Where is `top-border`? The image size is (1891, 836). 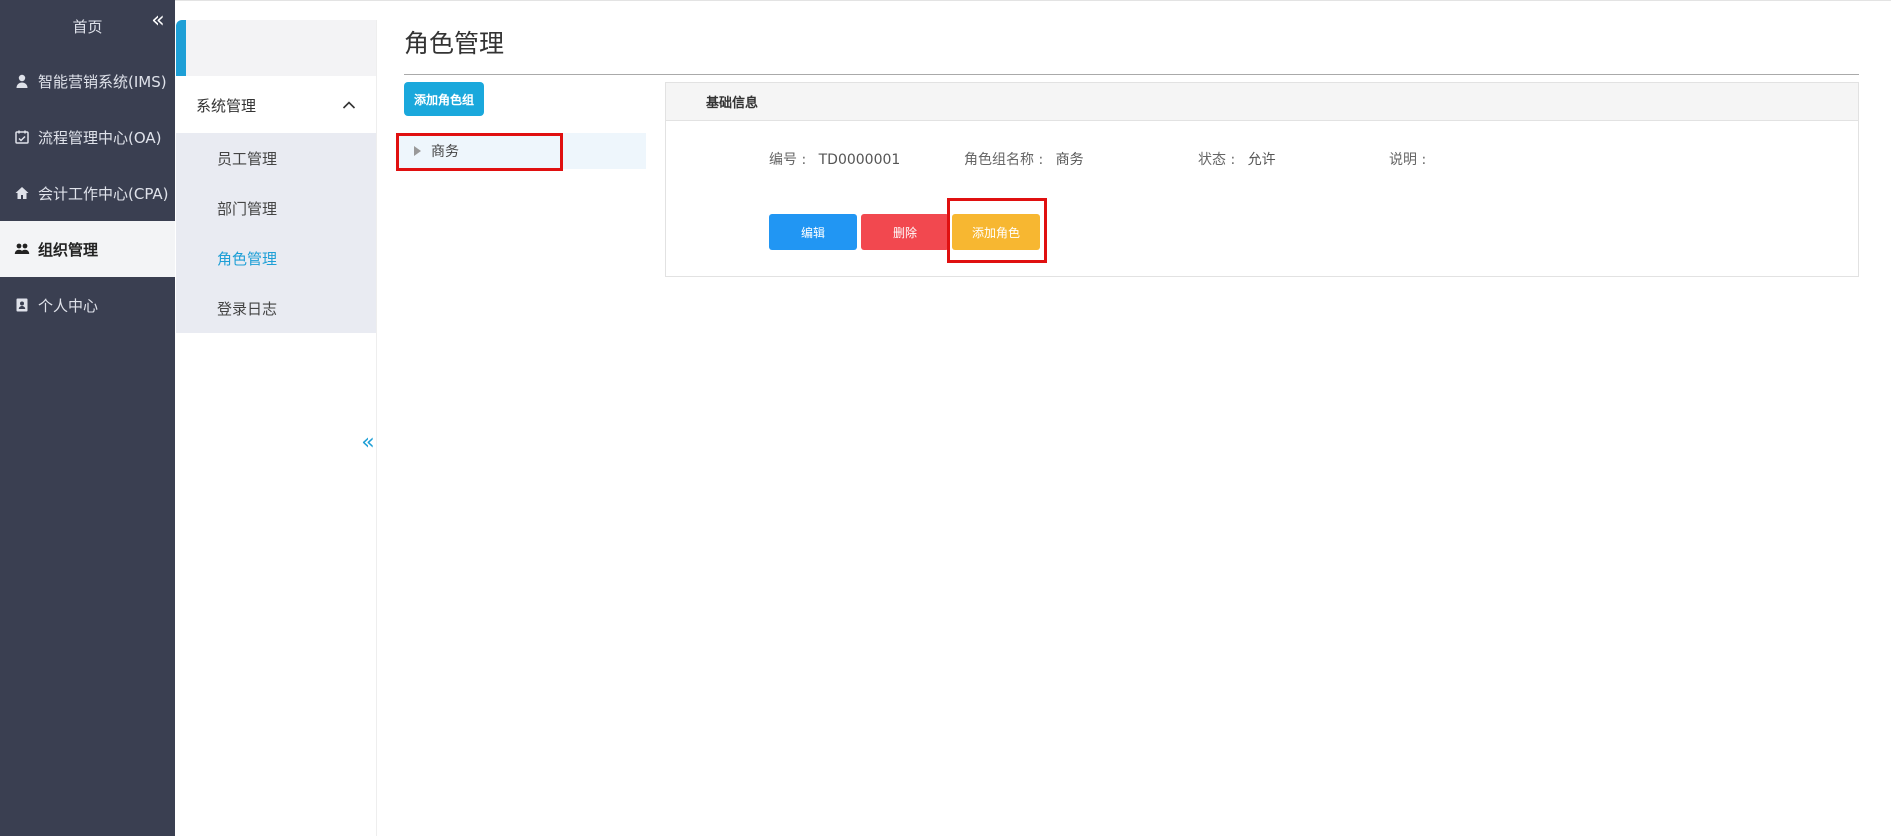
top-border is located at coordinates (945, 0).